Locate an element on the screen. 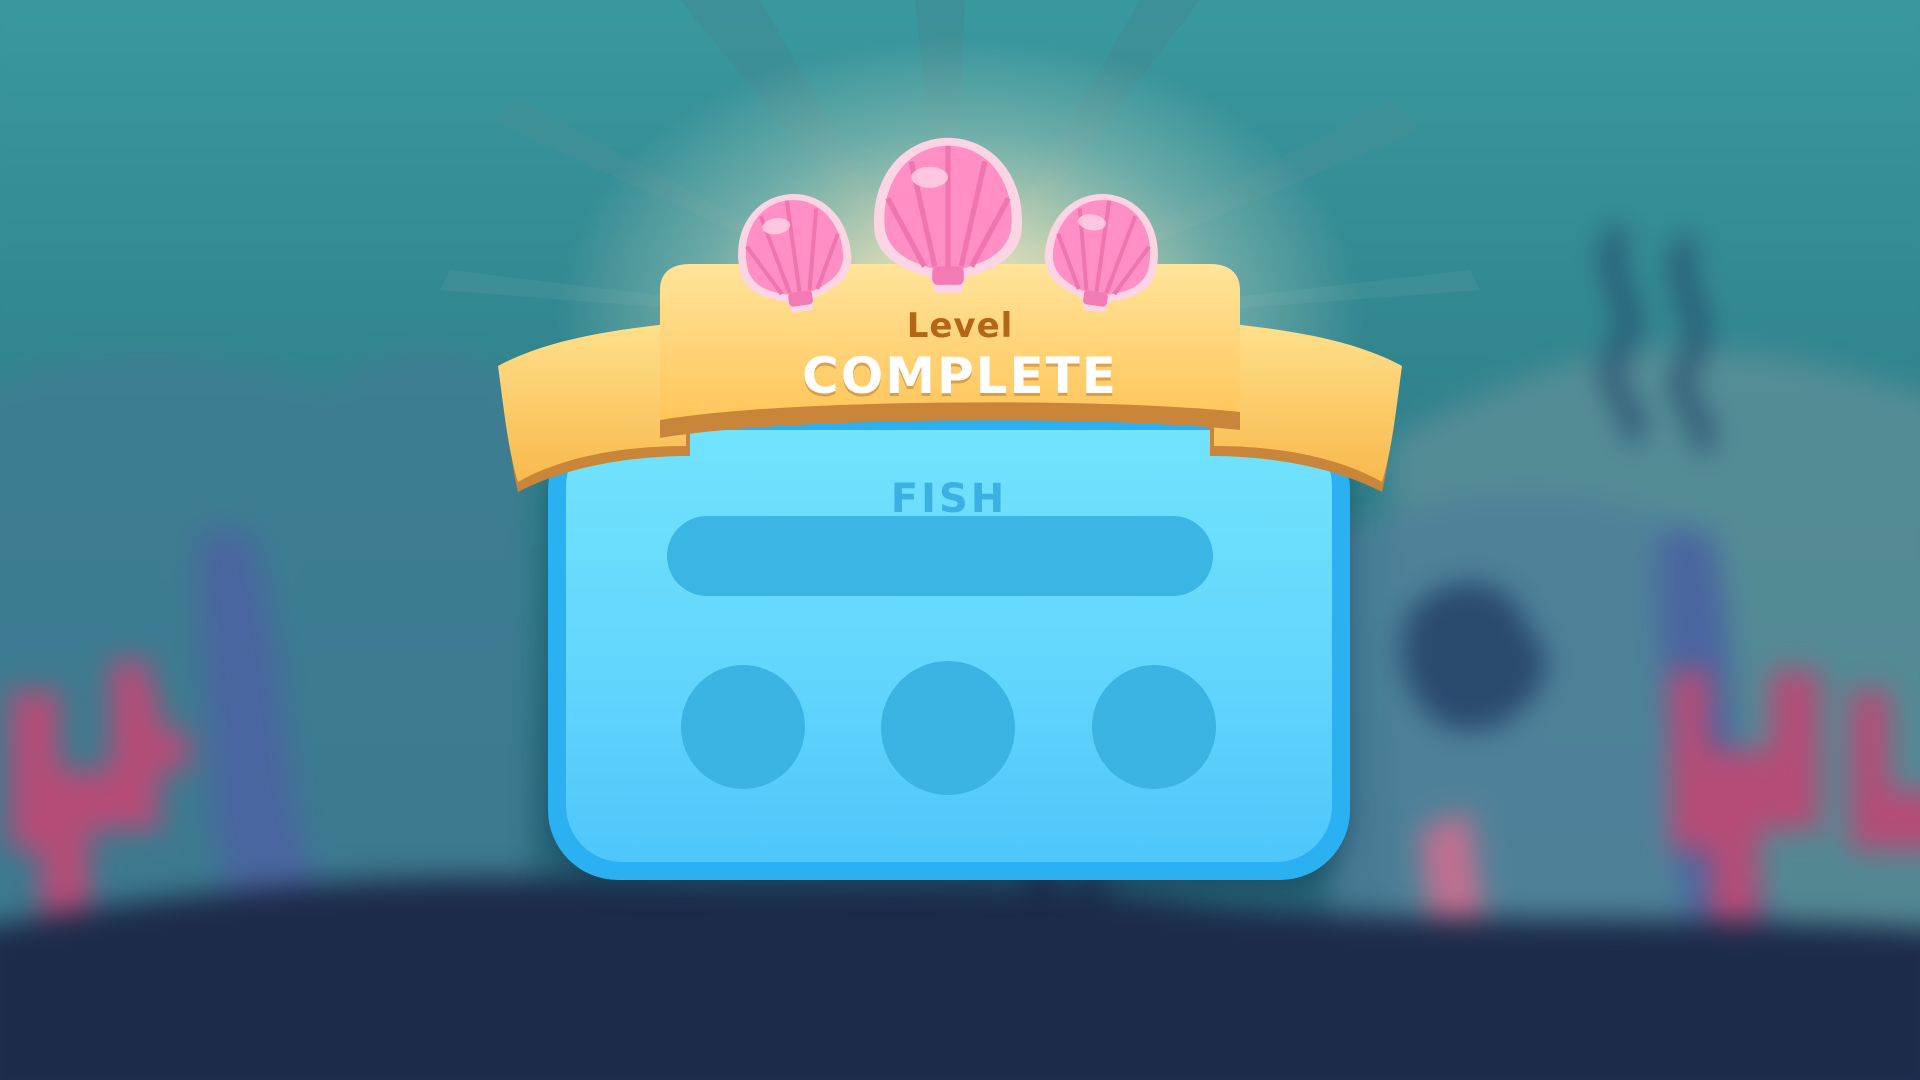  banner-complete-label: COMPLETE is located at coordinates (960, 376).